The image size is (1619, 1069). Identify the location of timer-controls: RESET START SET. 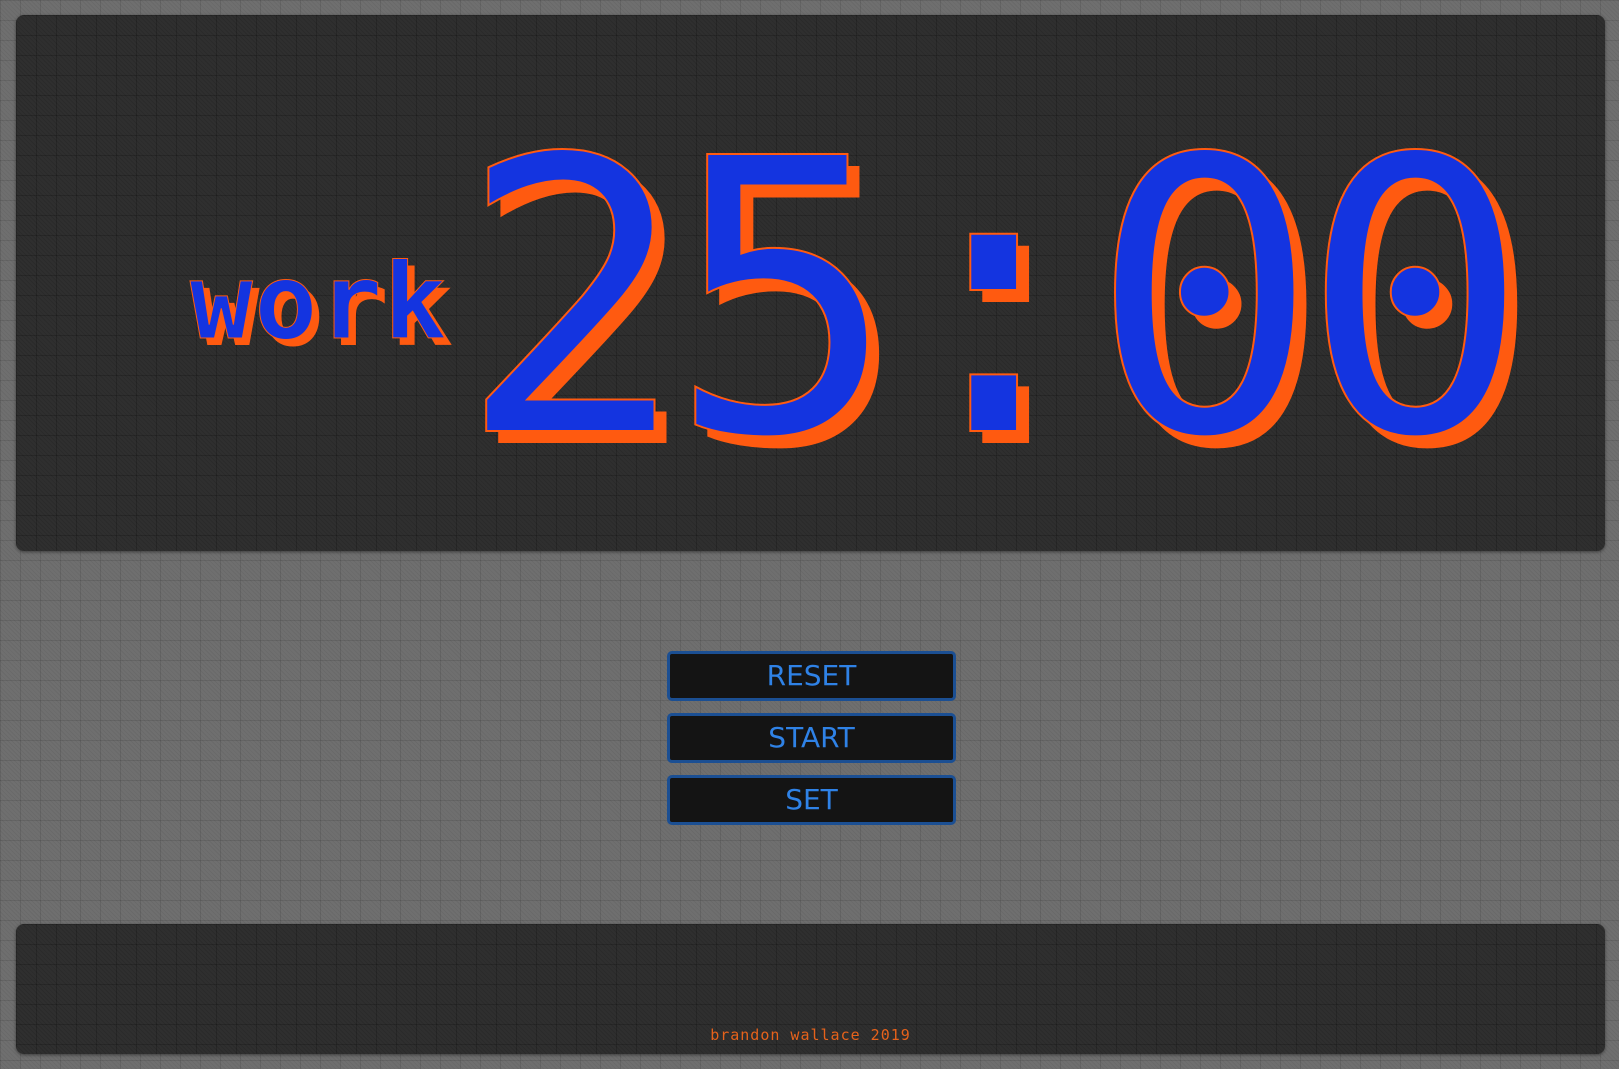
(811, 744).